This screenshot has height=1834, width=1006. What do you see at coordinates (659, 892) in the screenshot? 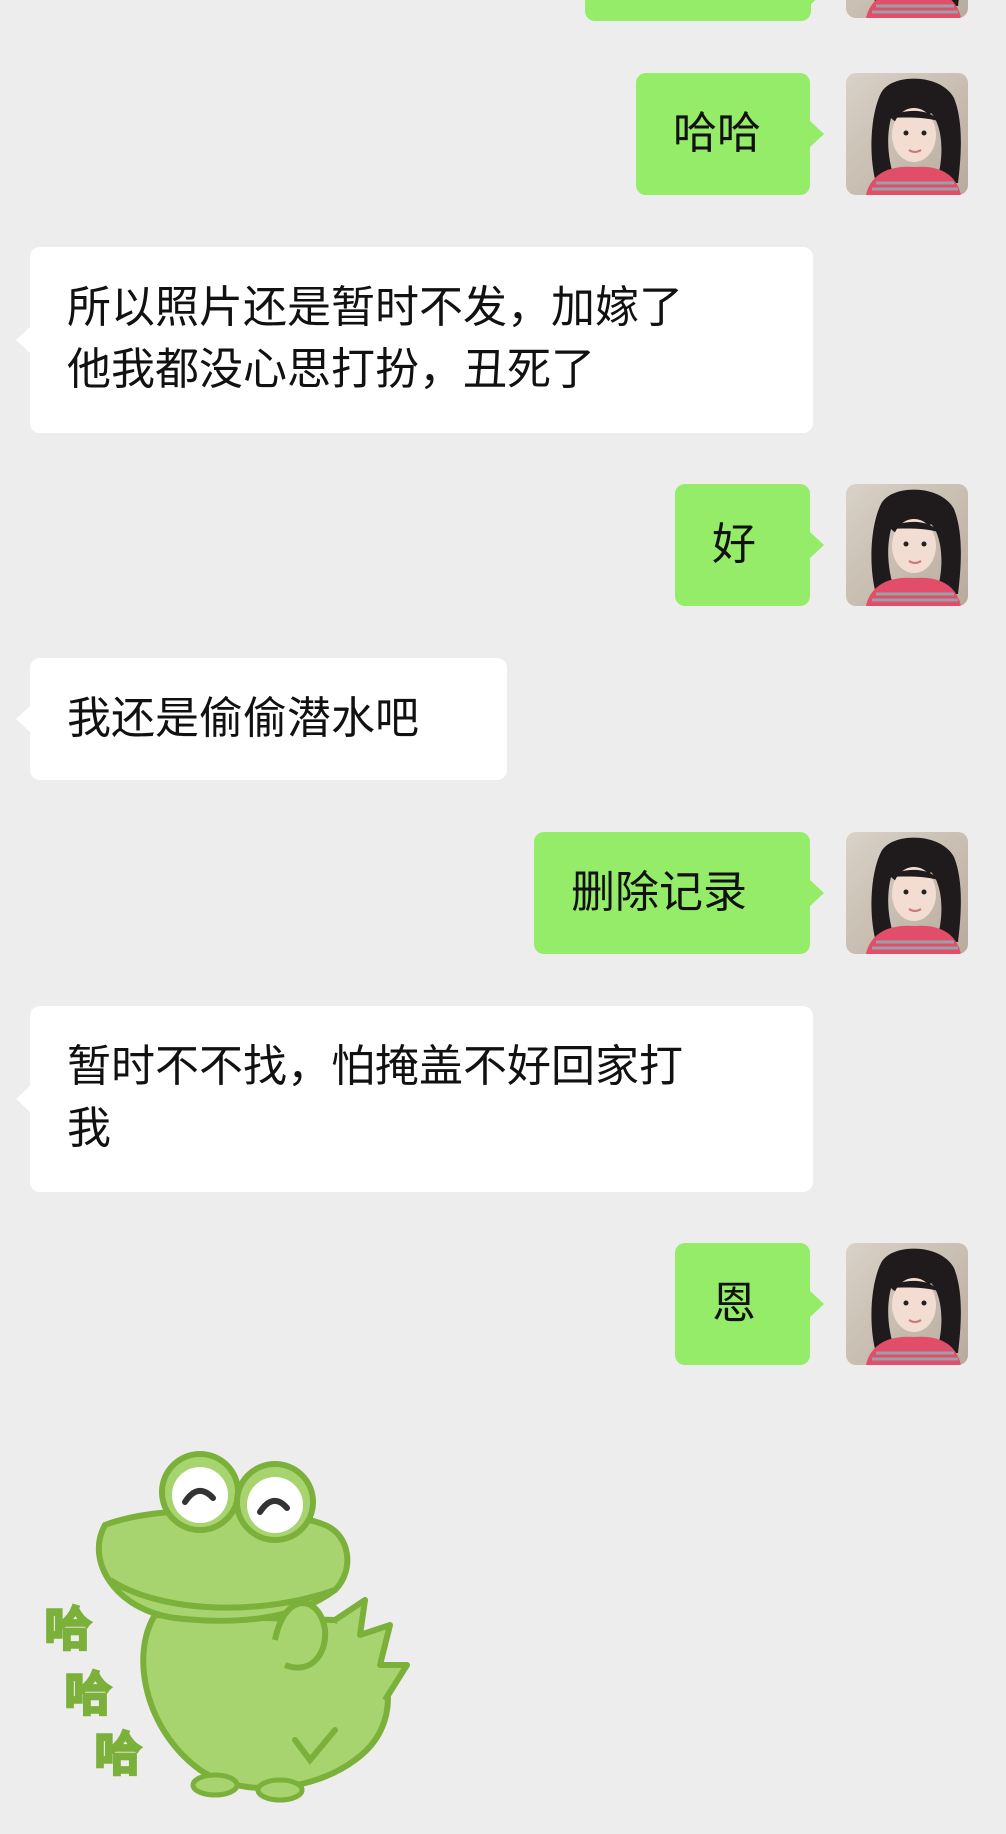
I see `message-text: 删除记录` at bounding box center [659, 892].